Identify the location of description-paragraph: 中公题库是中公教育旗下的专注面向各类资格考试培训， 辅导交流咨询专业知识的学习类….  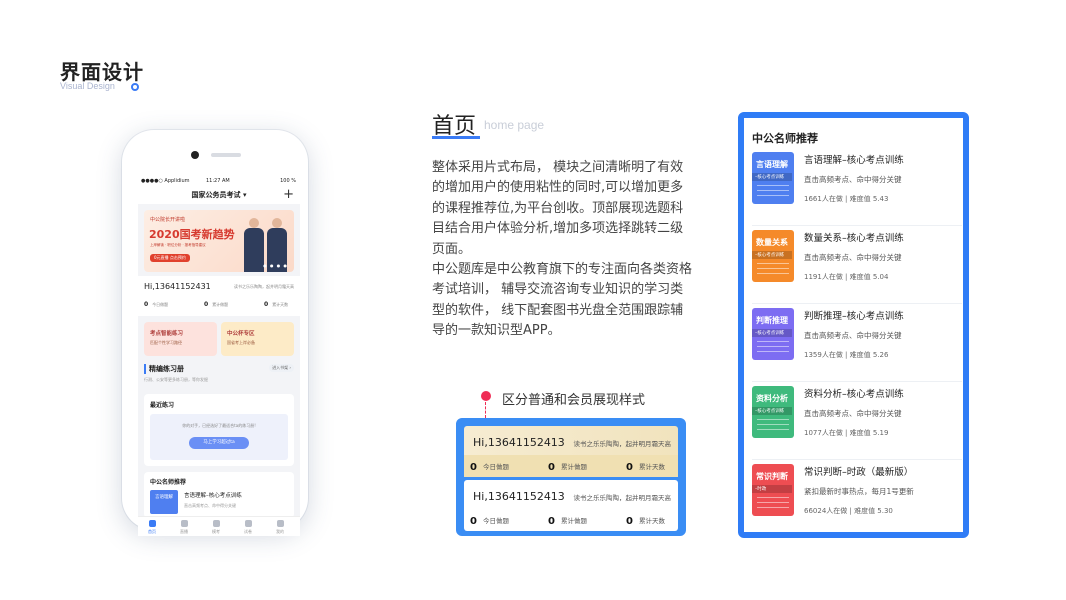
(562, 300).